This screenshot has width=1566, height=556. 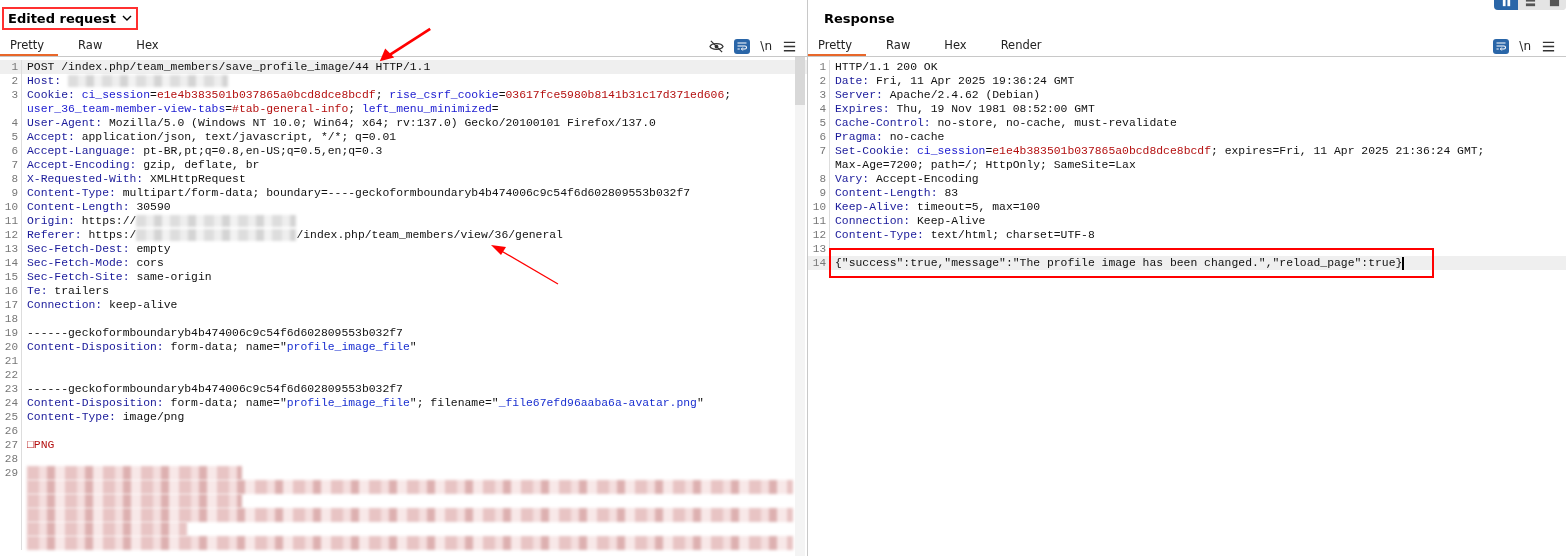 I want to click on code-line: Max-Age=7200; path=/; HttpOnly; SameSite=Lax, so click(x=985, y=165).